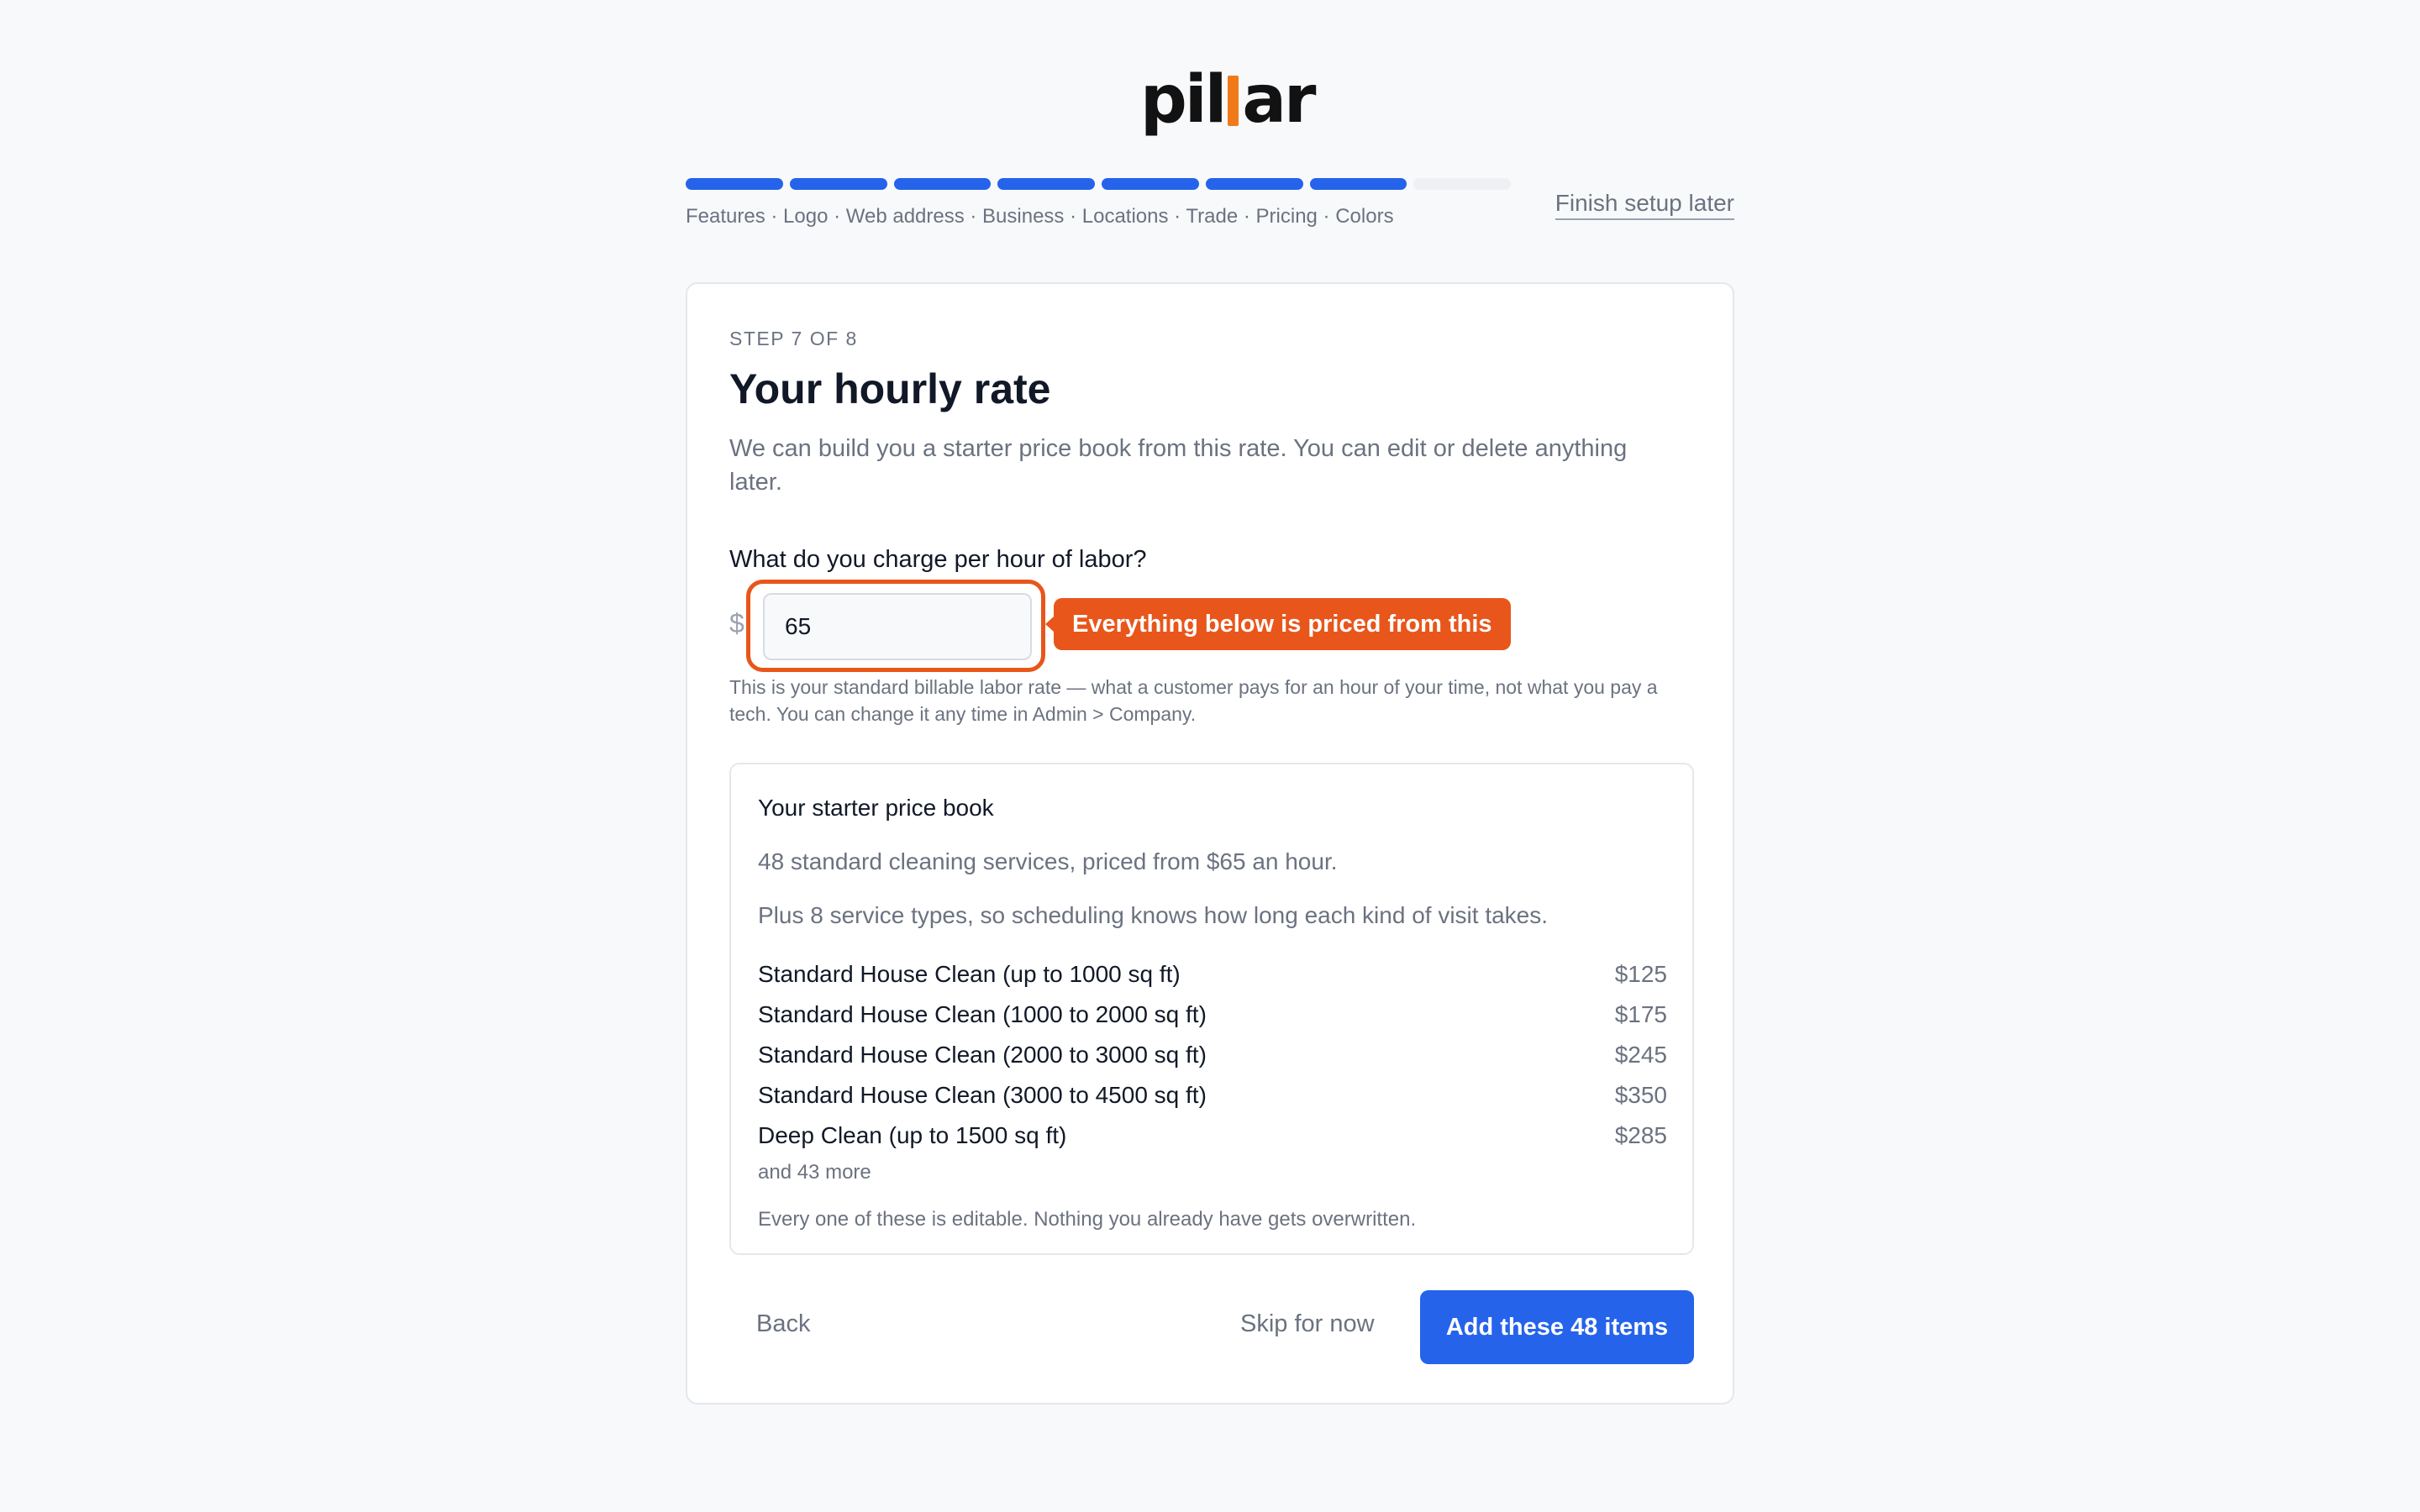 This screenshot has height=1512, width=2420. Describe the element at coordinates (1645, 205) in the screenshot. I see `finish-setup-later-link: Finish setup later` at that location.